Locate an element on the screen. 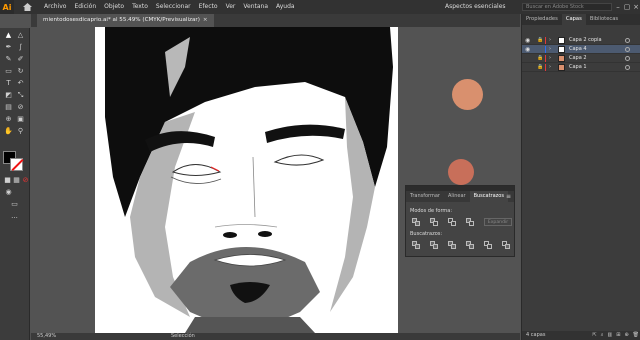 The width and height of the screenshot is (640, 340). merge-icon is located at coordinates (452, 245).